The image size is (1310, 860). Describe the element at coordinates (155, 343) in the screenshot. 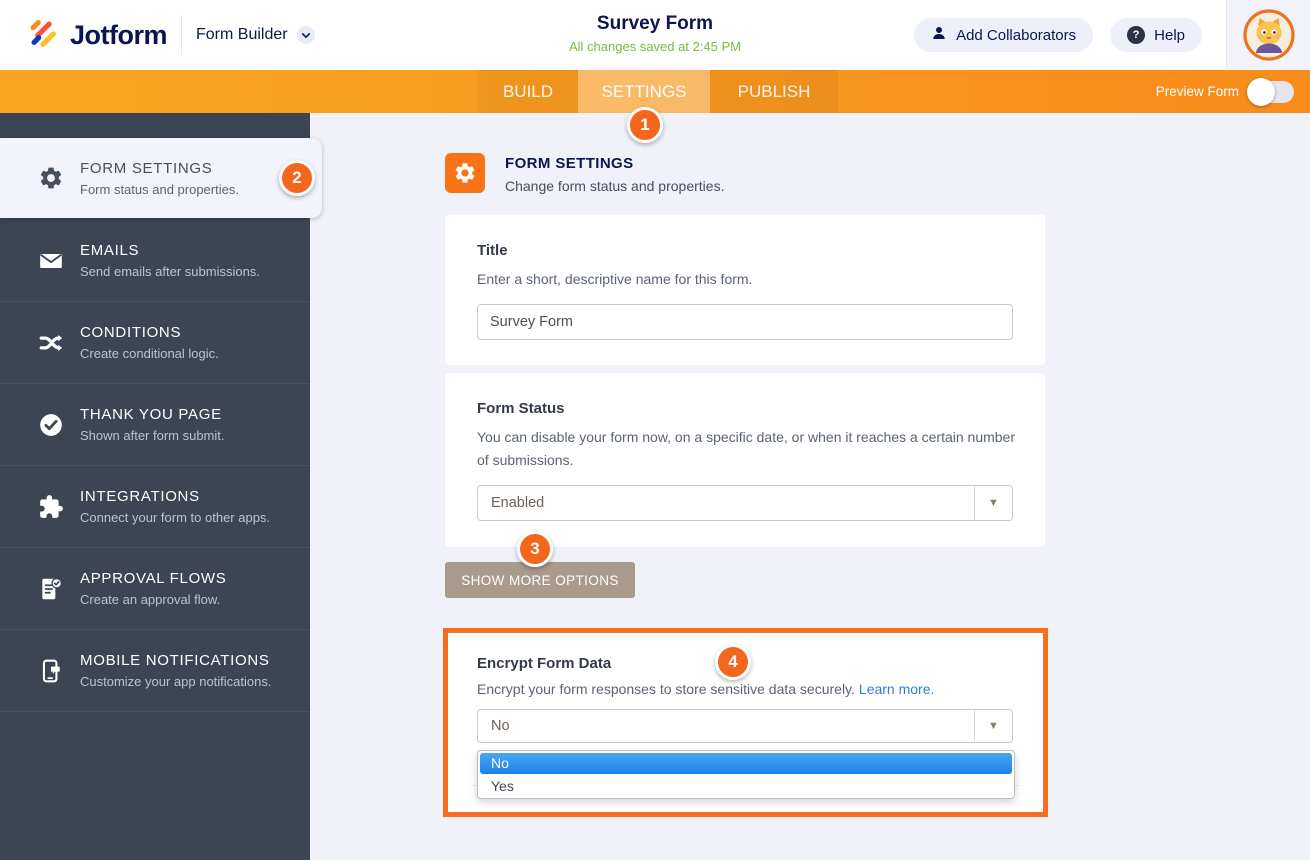

I see `sidebar-item-conditions: CONDITIONS Create conditional logic.` at that location.